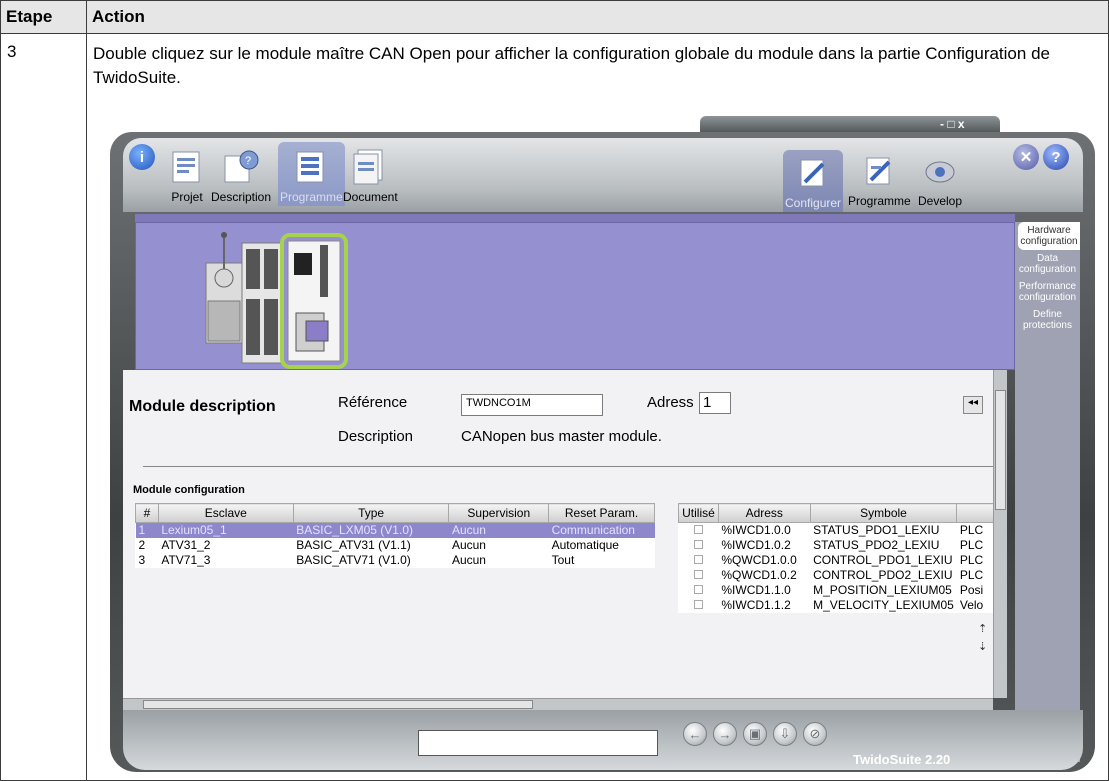 The width and height of the screenshot is (1109, 781). What do you see at coordinates (1047, 320) in the screenshot?
I see `side-item-define-protections: Define protections` at bounding box center [1047, 320].